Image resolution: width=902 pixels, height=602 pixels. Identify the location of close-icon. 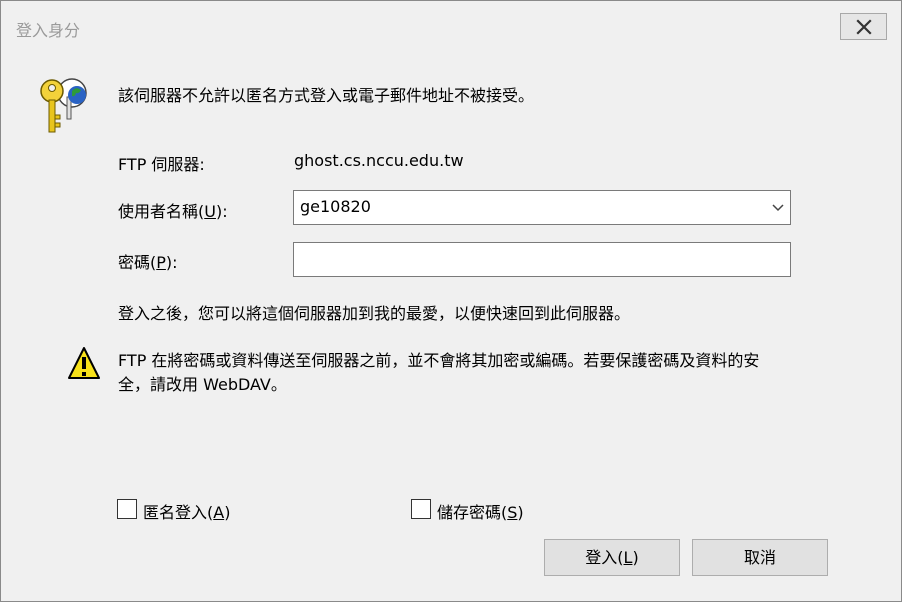
(864, 27).